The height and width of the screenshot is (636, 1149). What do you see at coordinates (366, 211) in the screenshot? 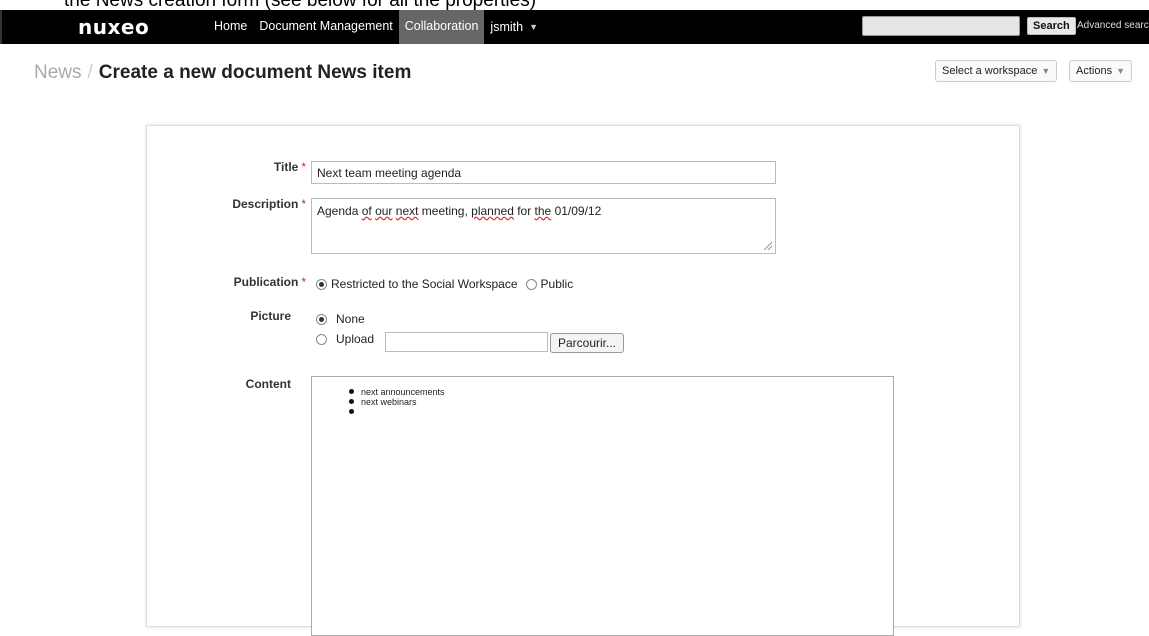
I see `description-text: of` at bounding box center [366, 211].